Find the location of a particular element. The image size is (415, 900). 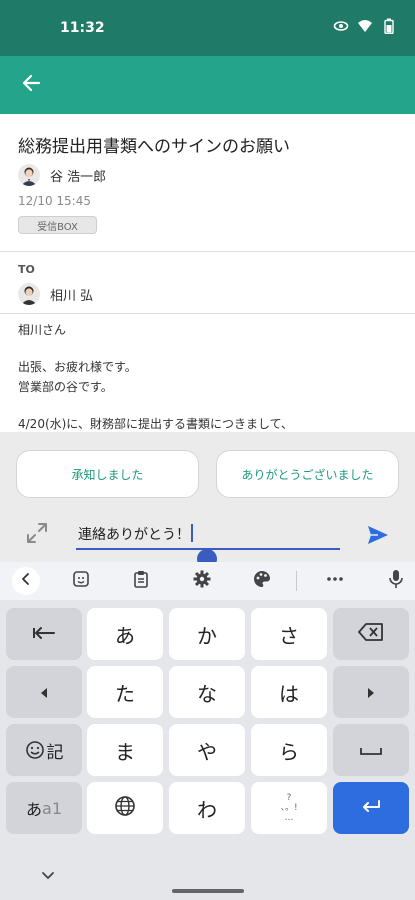

reply-input: 連絡ありがとう！ is located at coordinates (208, 536).